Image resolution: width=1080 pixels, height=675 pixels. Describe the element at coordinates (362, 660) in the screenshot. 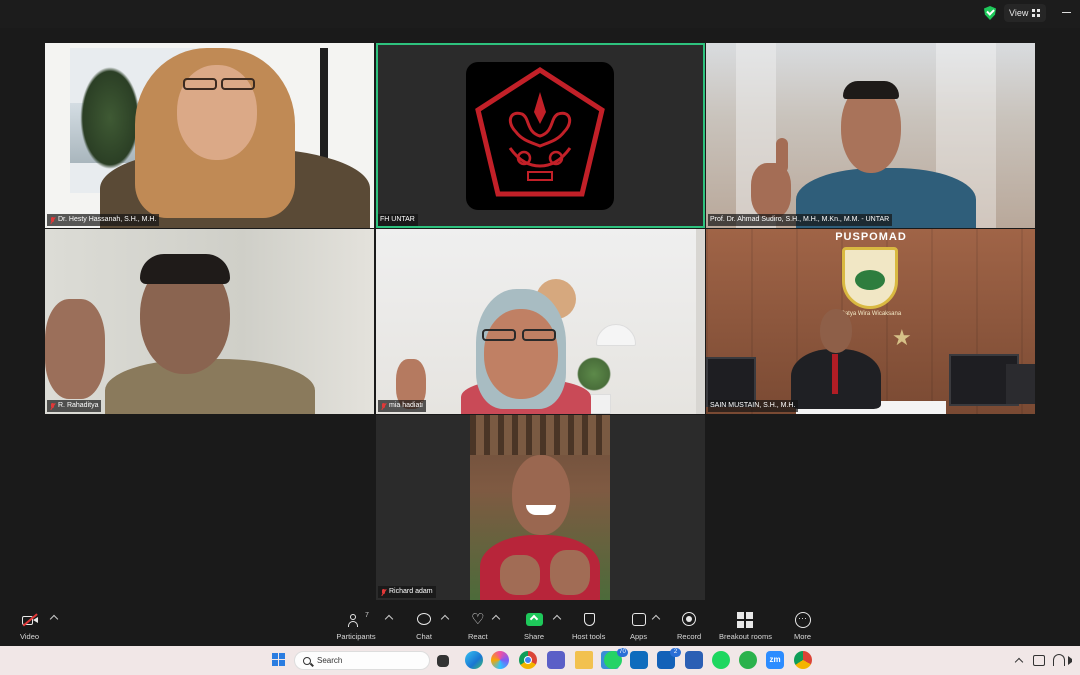

I see `taskbar-search-input: Search` at that location.